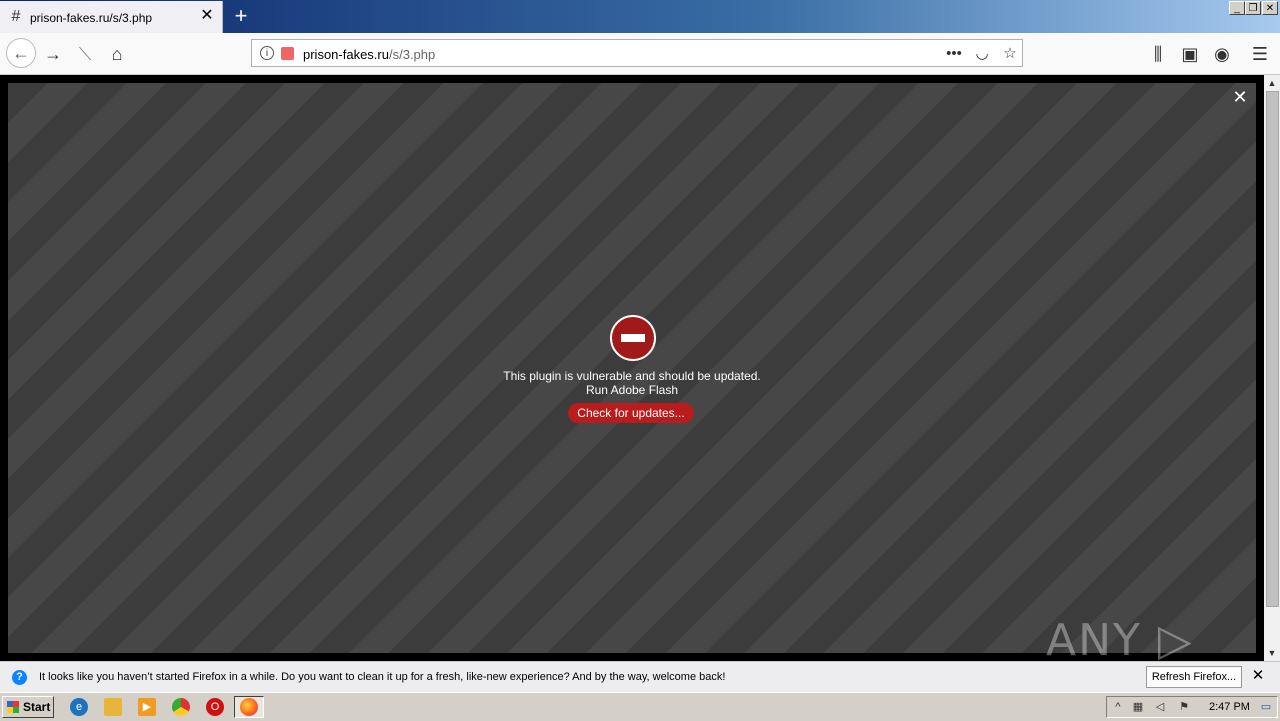 The image size is (1280, 721). I want to click on scroll-up-arrow-icon: ▲, so click(1272, 83).